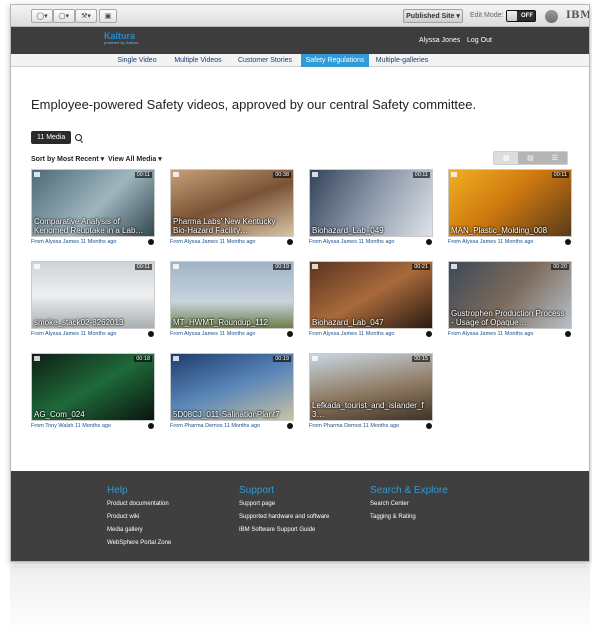 This screenshot has height=635, width=592. Describe the element at coordinates (348, 230) in the screenshot. I see `video-title: Biohazard_Lab_049` at that location.